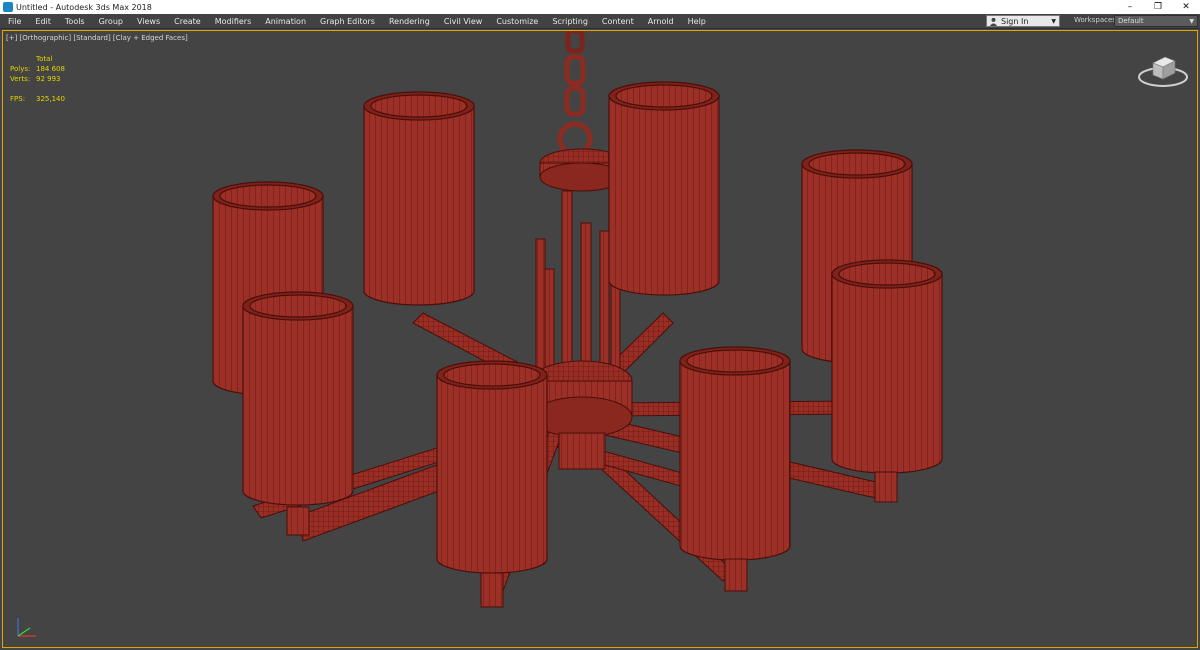  I want to click on menu-scripting: Scripting, so click(569, 21).